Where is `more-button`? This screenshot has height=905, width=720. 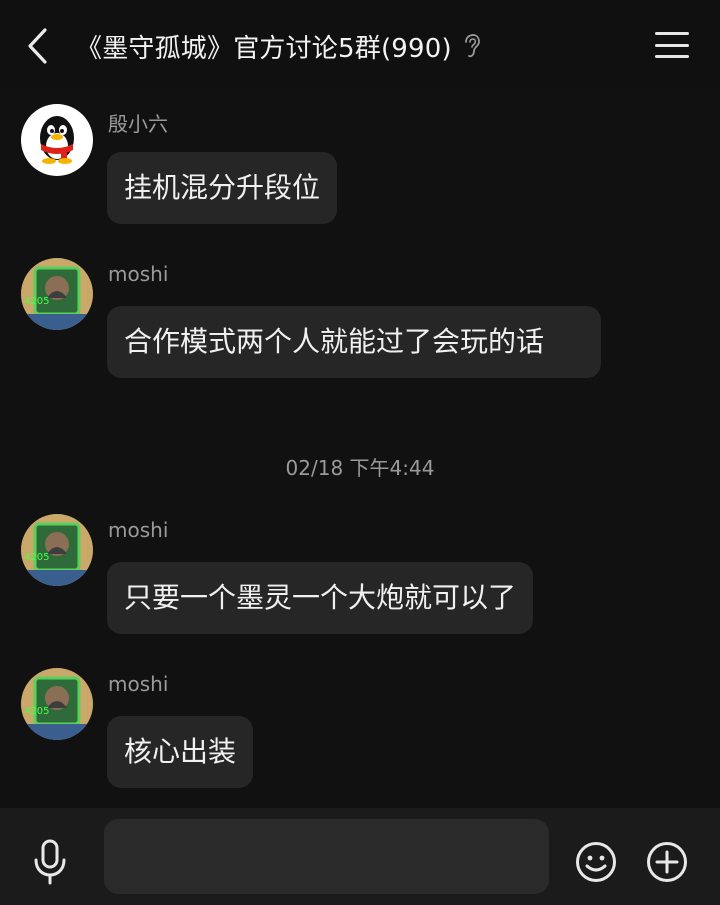
more-button is located at coordinates (667, 862).